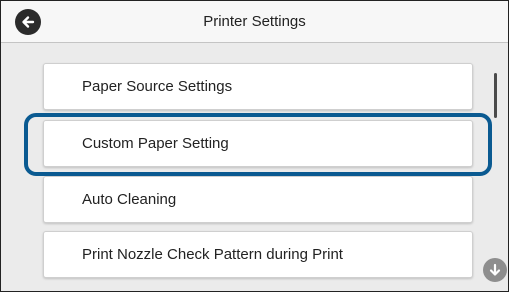 The image size is (509, 292). What do you see at coordinates (258, 143) in the screenshot?
I see `menu-item-custom-paper-setting: Custom Paper Setting` at bounding box center [258, 143].